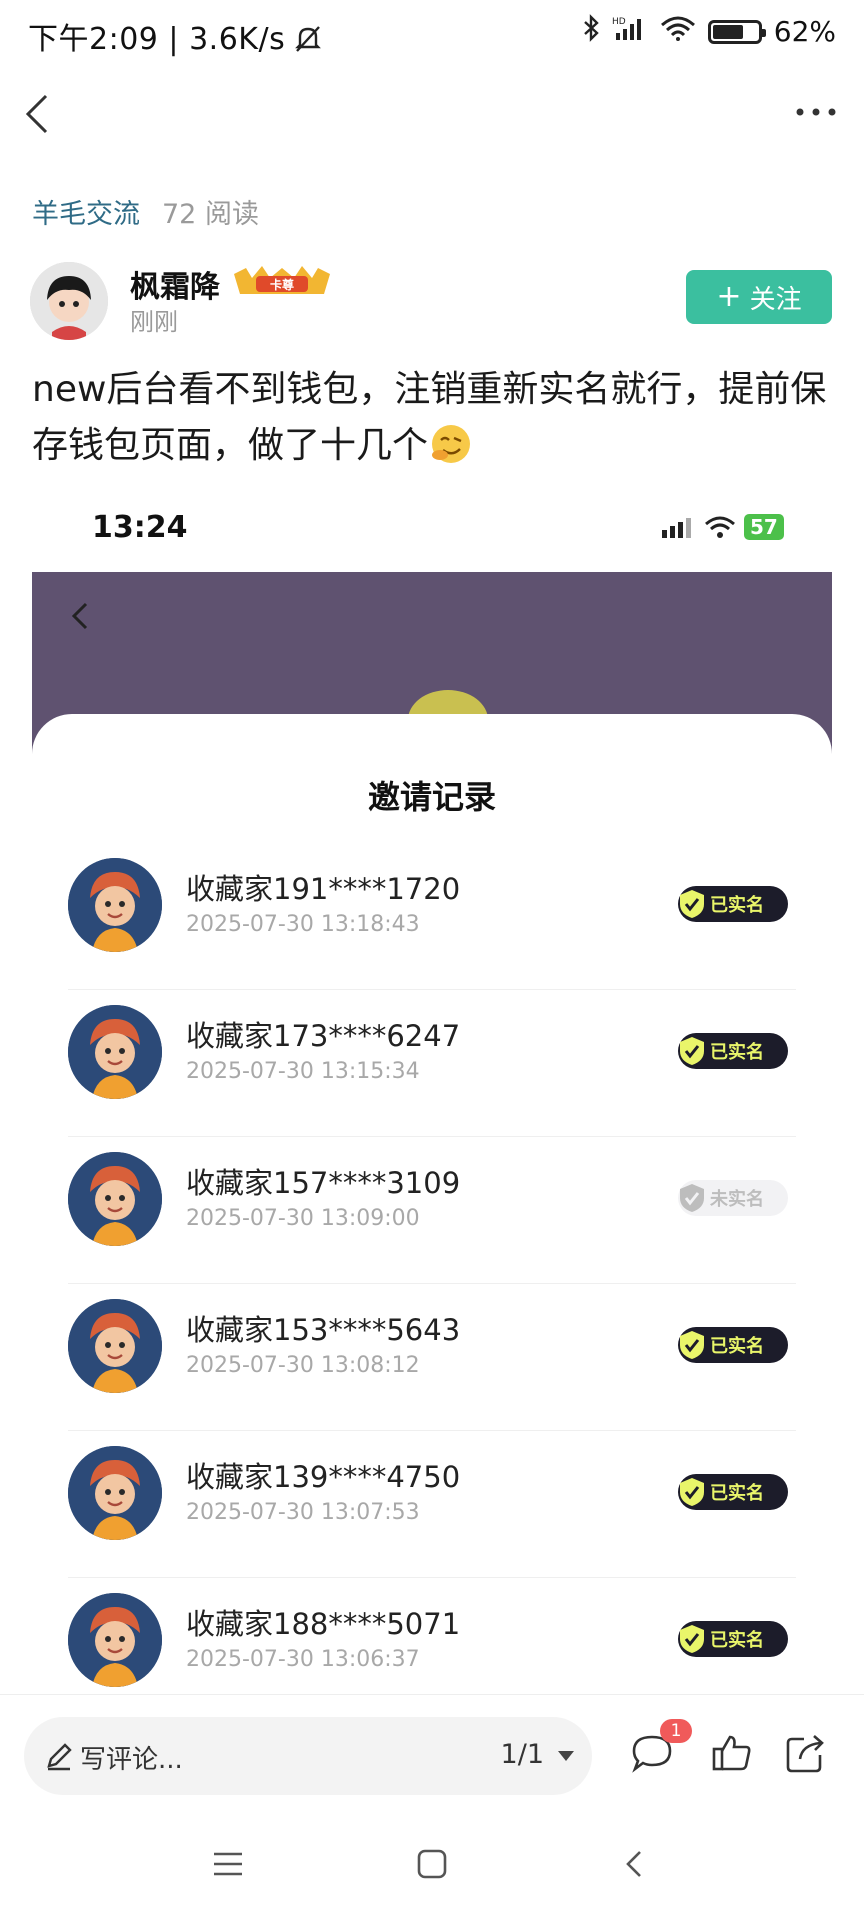 The width and height of the screenshot is (864, 1920). I want to click on page-indicator: 1/1, so click(522, 1754).